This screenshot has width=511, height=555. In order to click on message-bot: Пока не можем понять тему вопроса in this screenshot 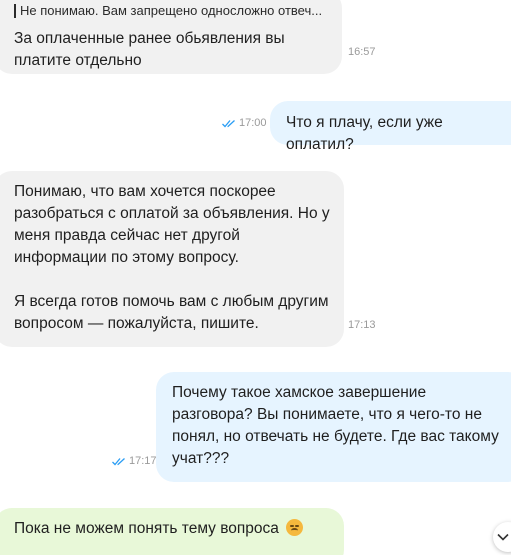, I will do `click(172, 531)`.